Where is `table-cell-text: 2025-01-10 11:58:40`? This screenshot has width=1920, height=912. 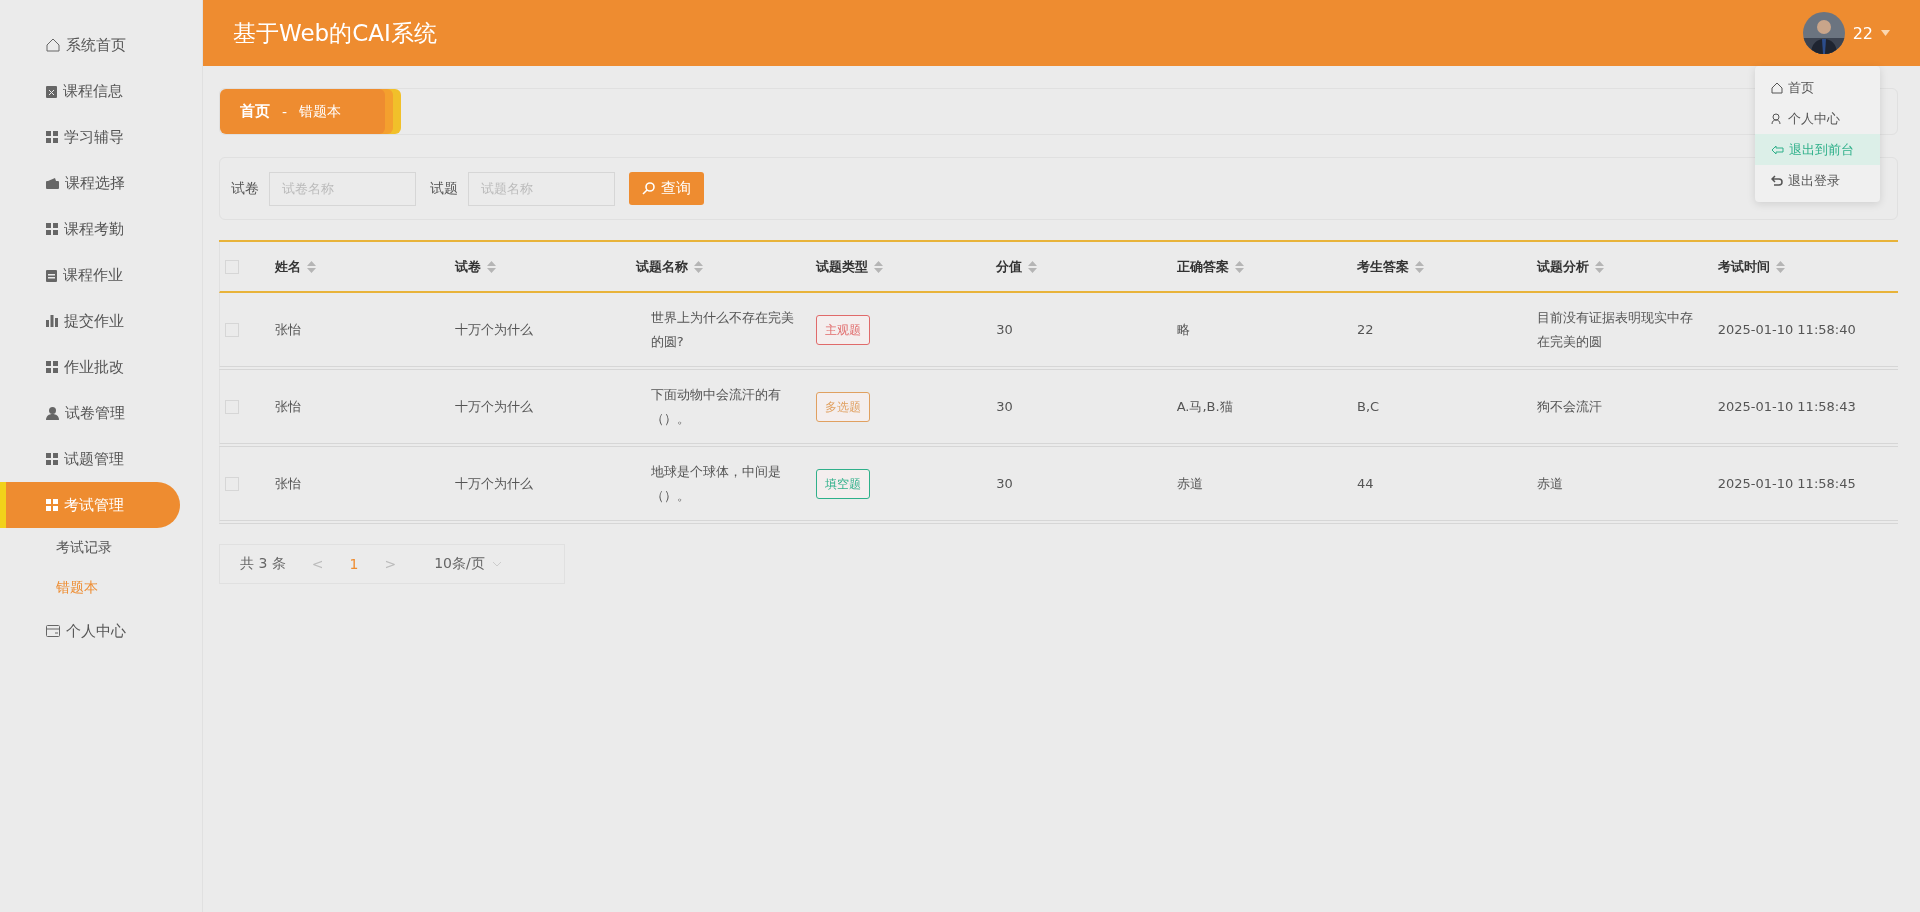 table-cell-text: 2025-01-10 11:58:40 is located at coordinates (1787, 329).